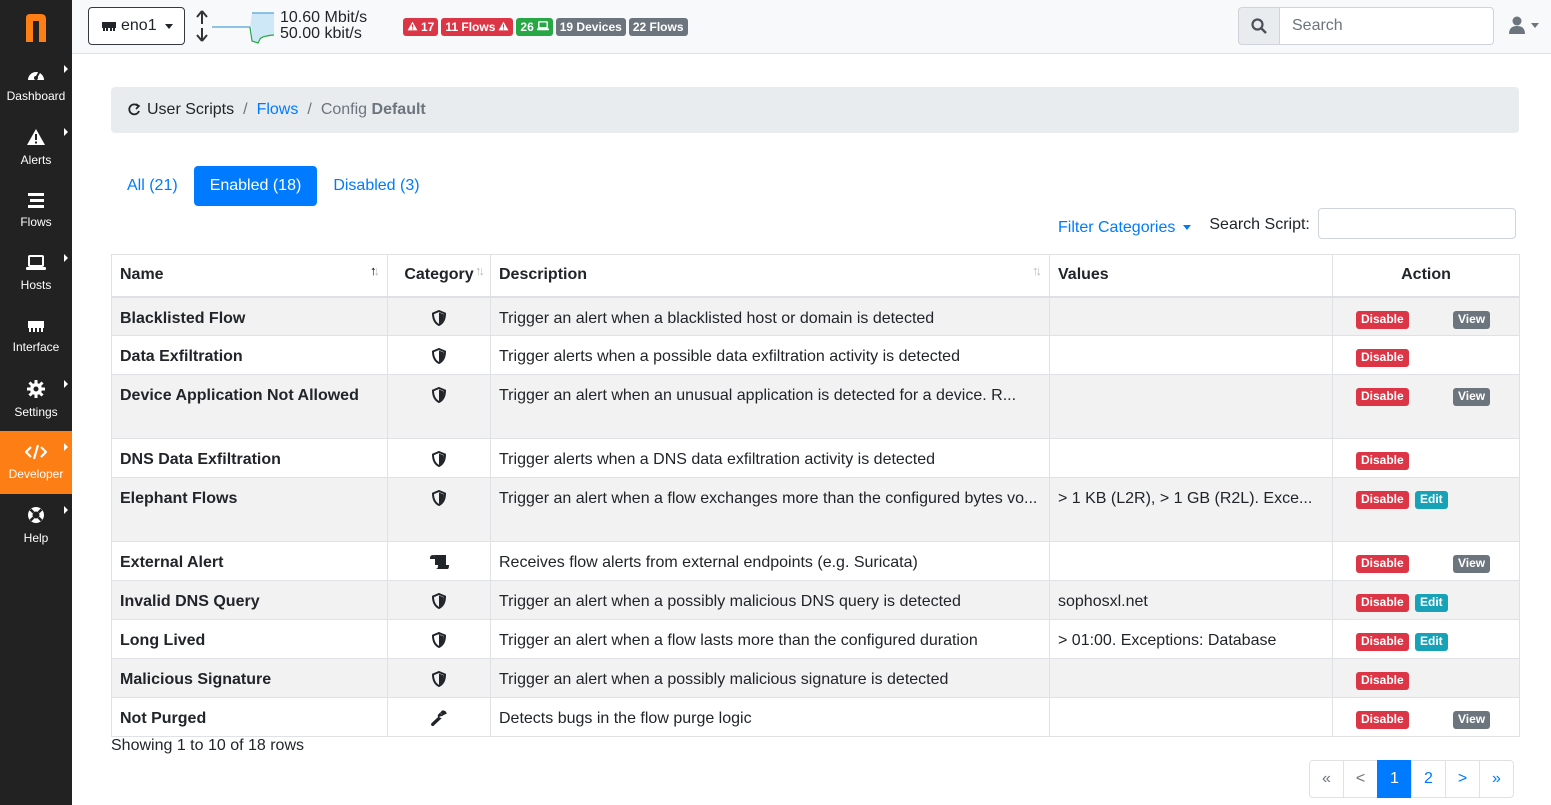 Image resolution: width=1551 pixels, height=805 pixels. I want to click on sidebar-item-label: Flows, so click(36, 222).